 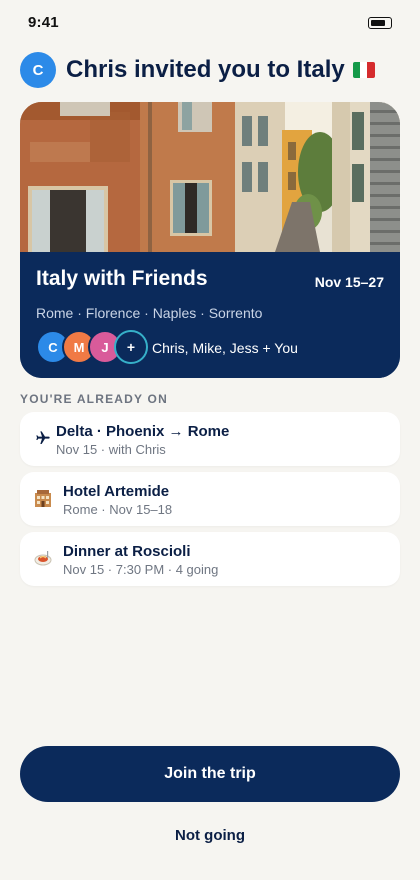 I want to click on booking-hotel: Hotel Artemide Rome · Nov 15–18, so click(x=210, y=499).